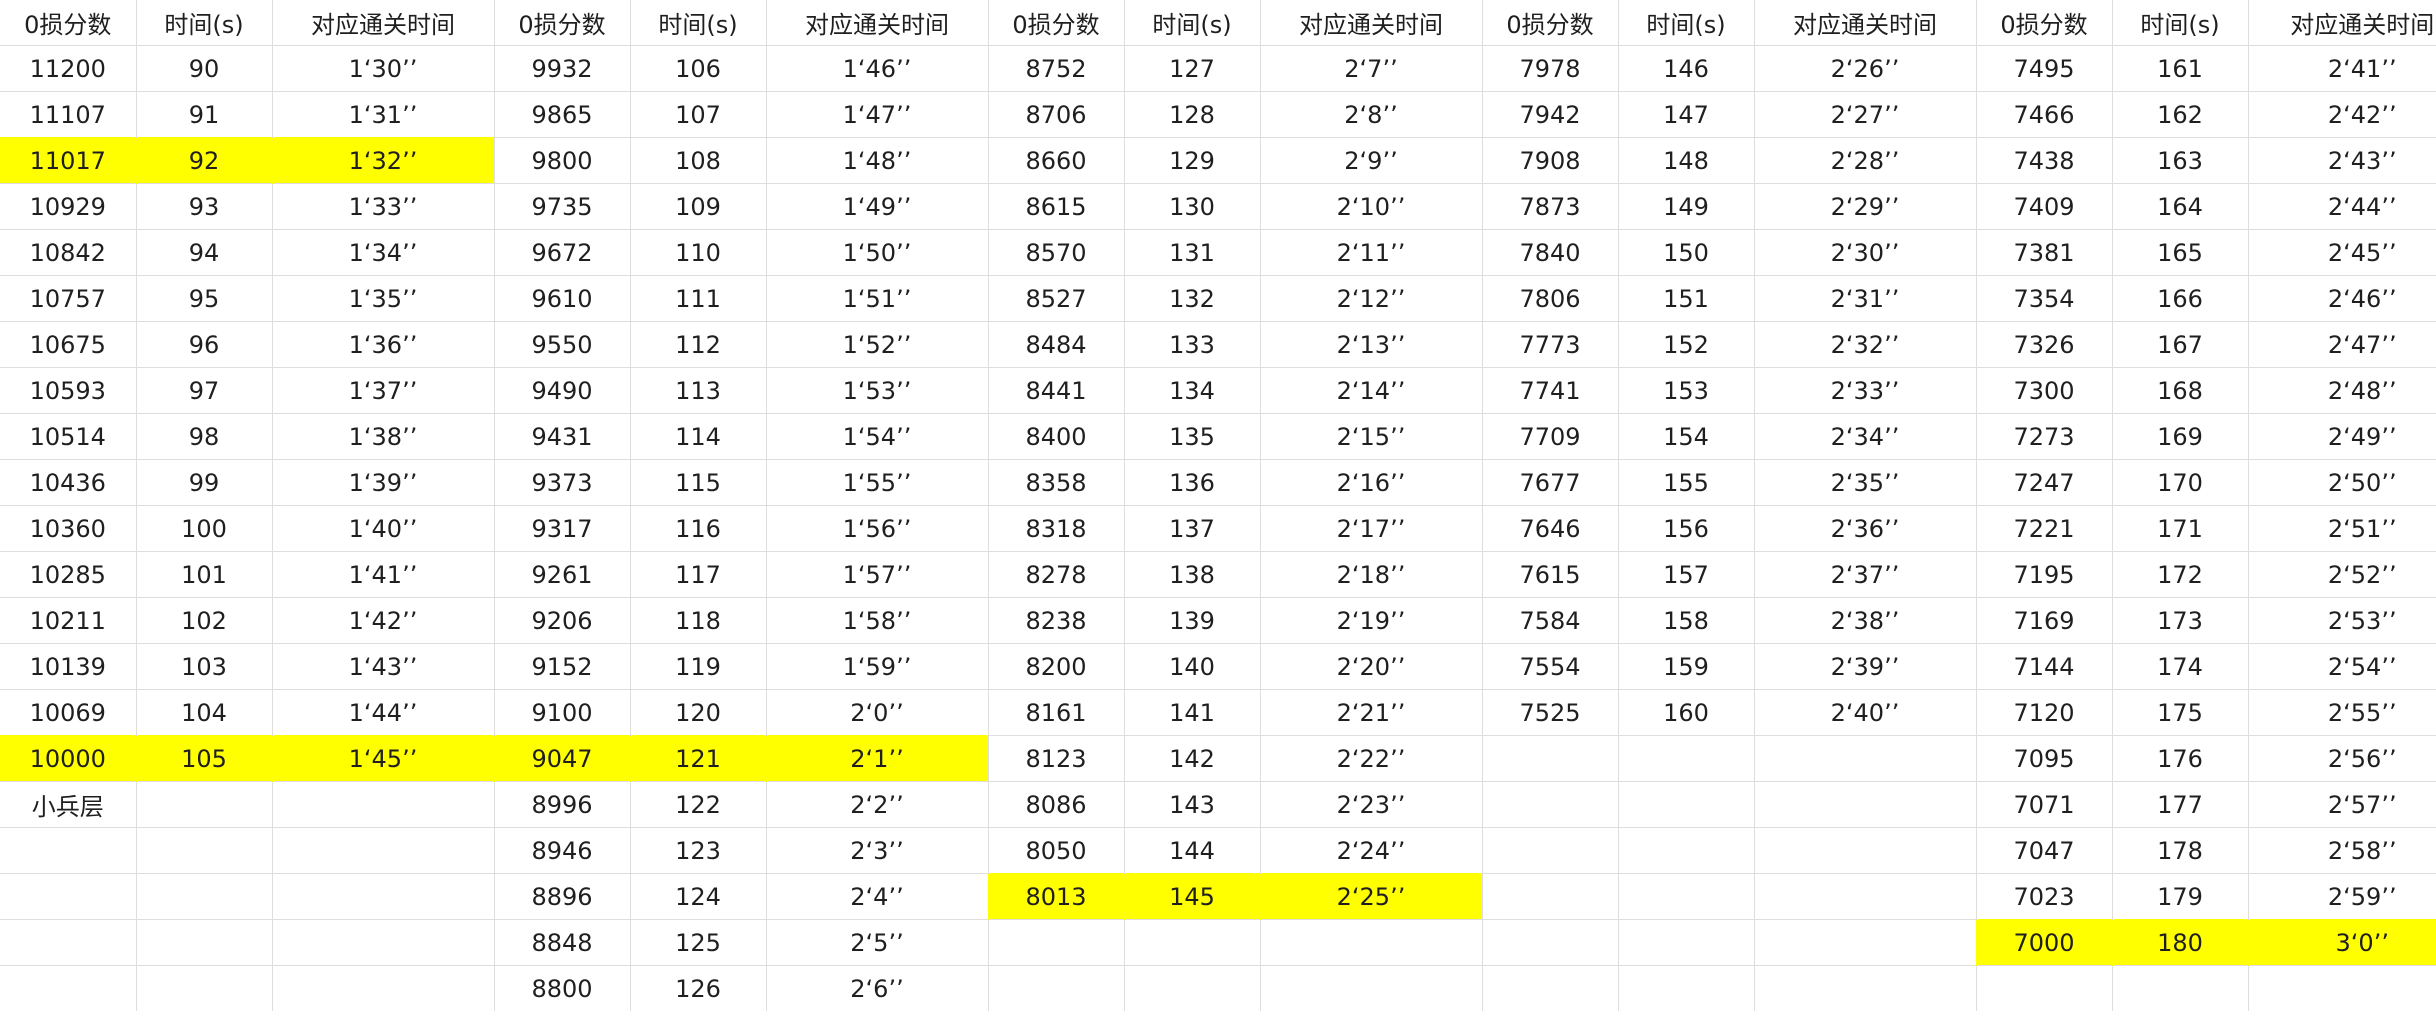 This screenshot has width=2436, height=1011. I want to click on score-cell: 8086, so click(1055, 804).